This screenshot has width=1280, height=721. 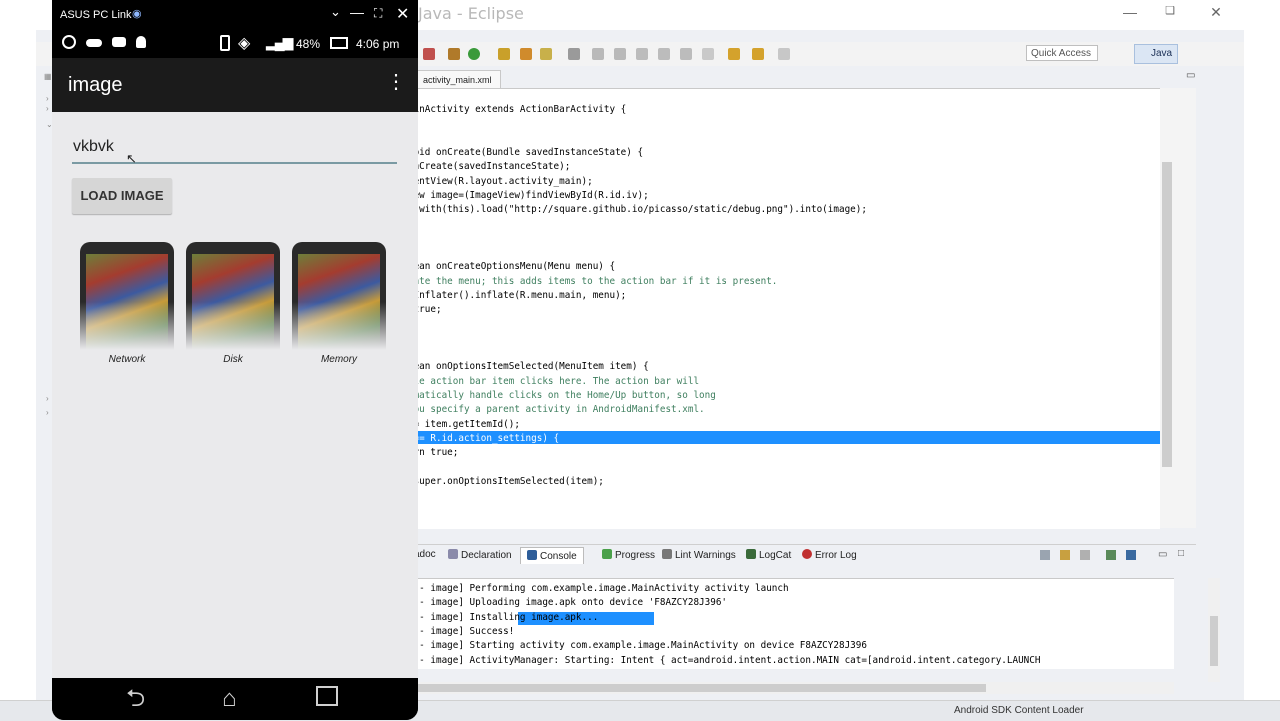 I want to click on android-status-bar: ◈ ▂▄▆ 48% 4:06 pm, so click(x=235, y=44).